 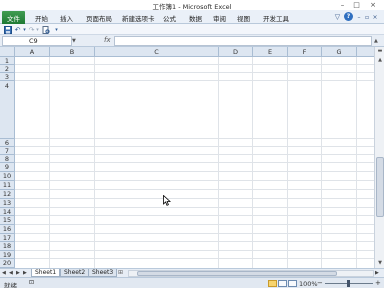 What do you see at coordinates (37, 41) in the screenshot?
I see `name-box: C9` at bounding box center [37, 41].